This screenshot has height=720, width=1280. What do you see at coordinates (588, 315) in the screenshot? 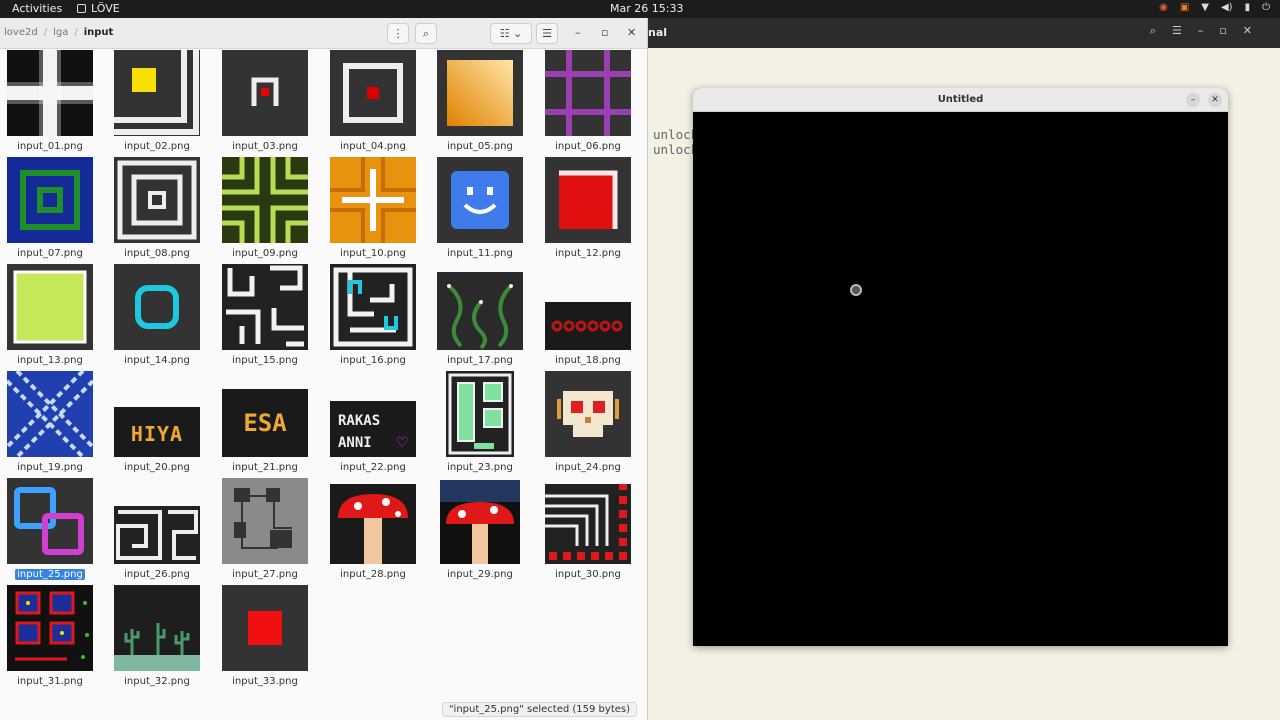
I see `file-item: input_18.png` at bounding box center [588, 315].